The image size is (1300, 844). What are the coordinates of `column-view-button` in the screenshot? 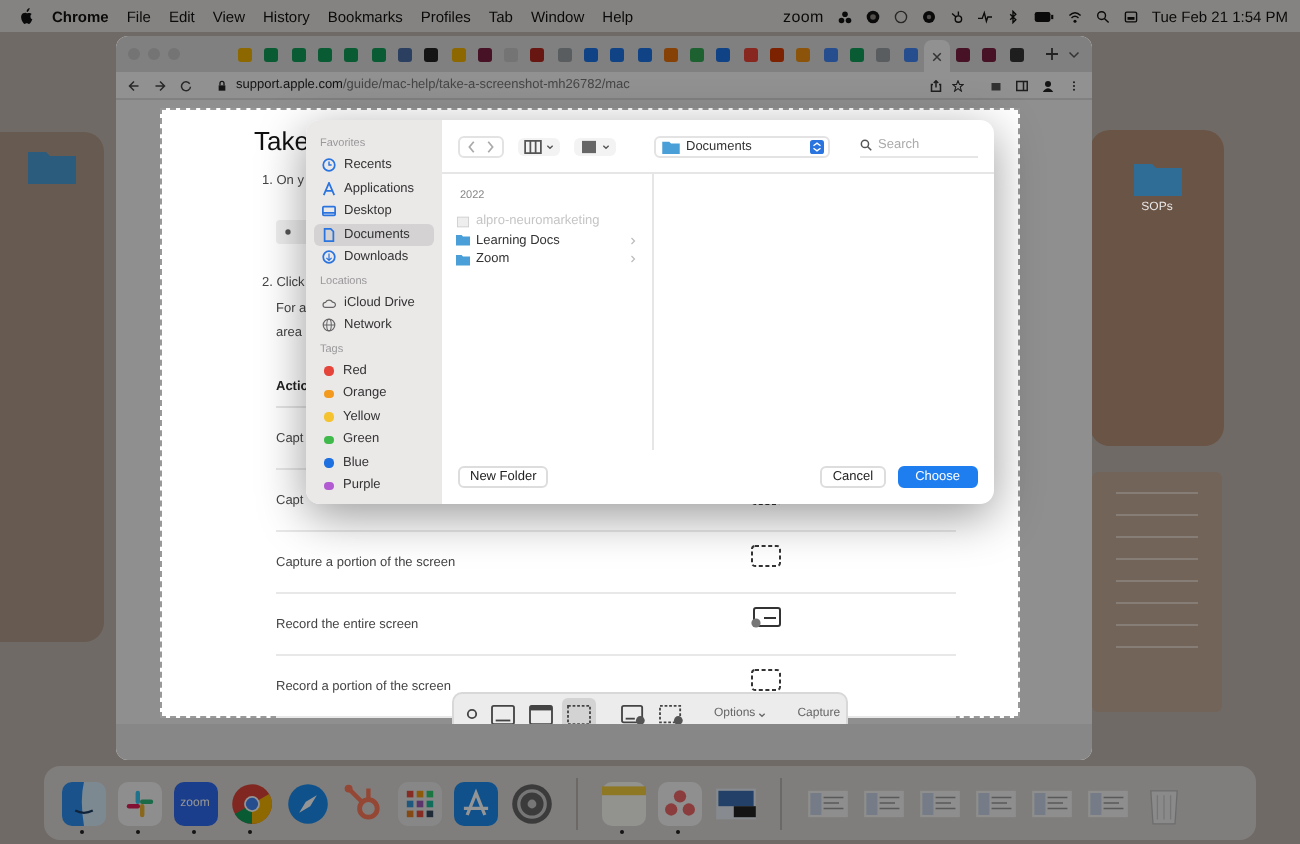 It's located at (539, 146).